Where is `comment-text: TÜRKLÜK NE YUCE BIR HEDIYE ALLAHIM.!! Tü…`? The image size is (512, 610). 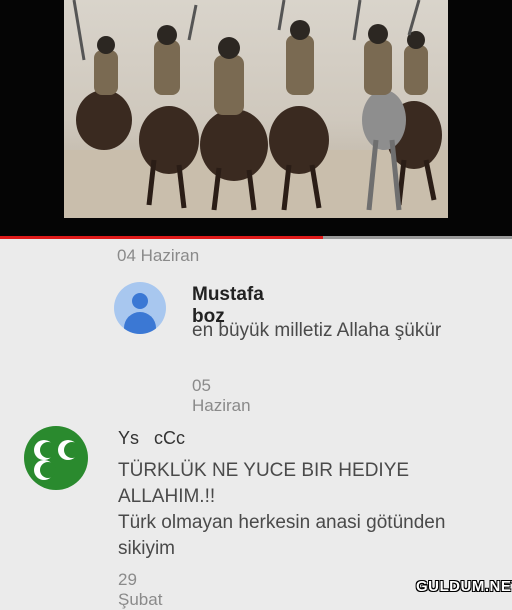 comment-text: TÜRKLÜK NE YUCE BIR HEDIYE ALLAHIM.!! Tü… is located at coordinates (283, 510).